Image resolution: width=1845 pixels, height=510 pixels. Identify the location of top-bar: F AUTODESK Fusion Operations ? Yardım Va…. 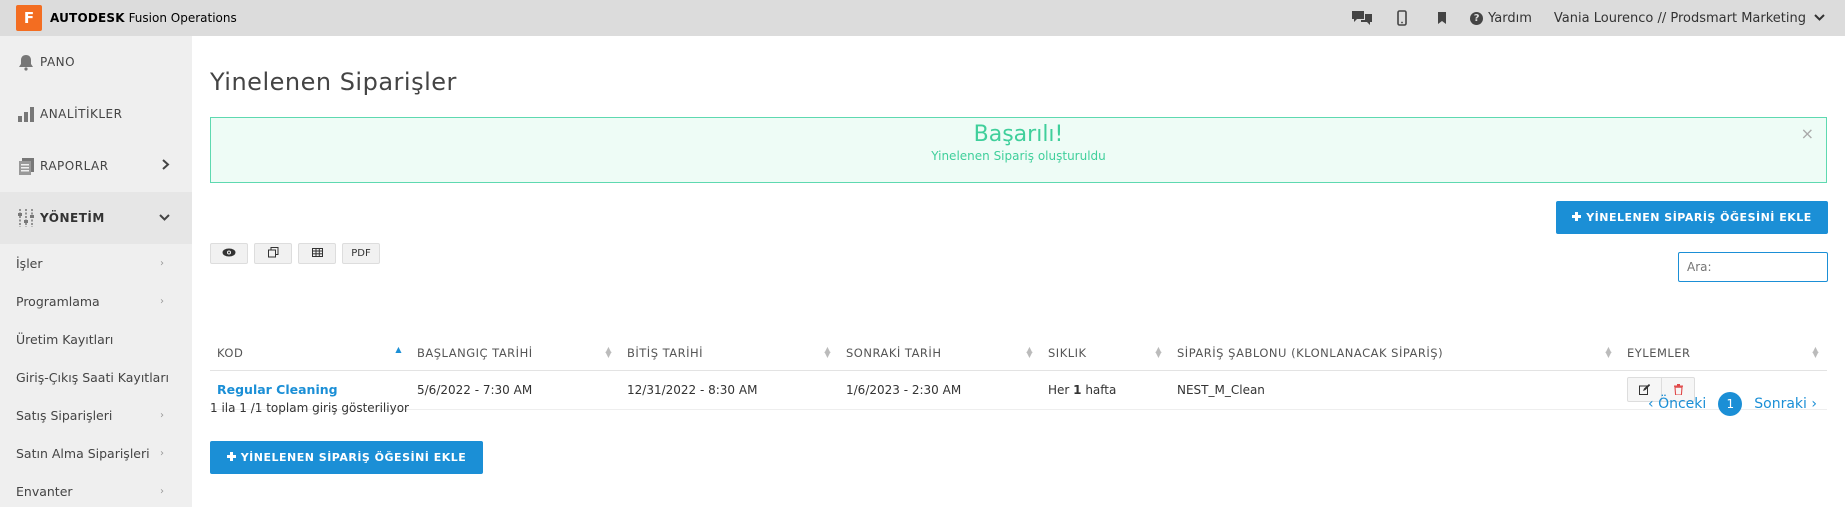
(922, 18).